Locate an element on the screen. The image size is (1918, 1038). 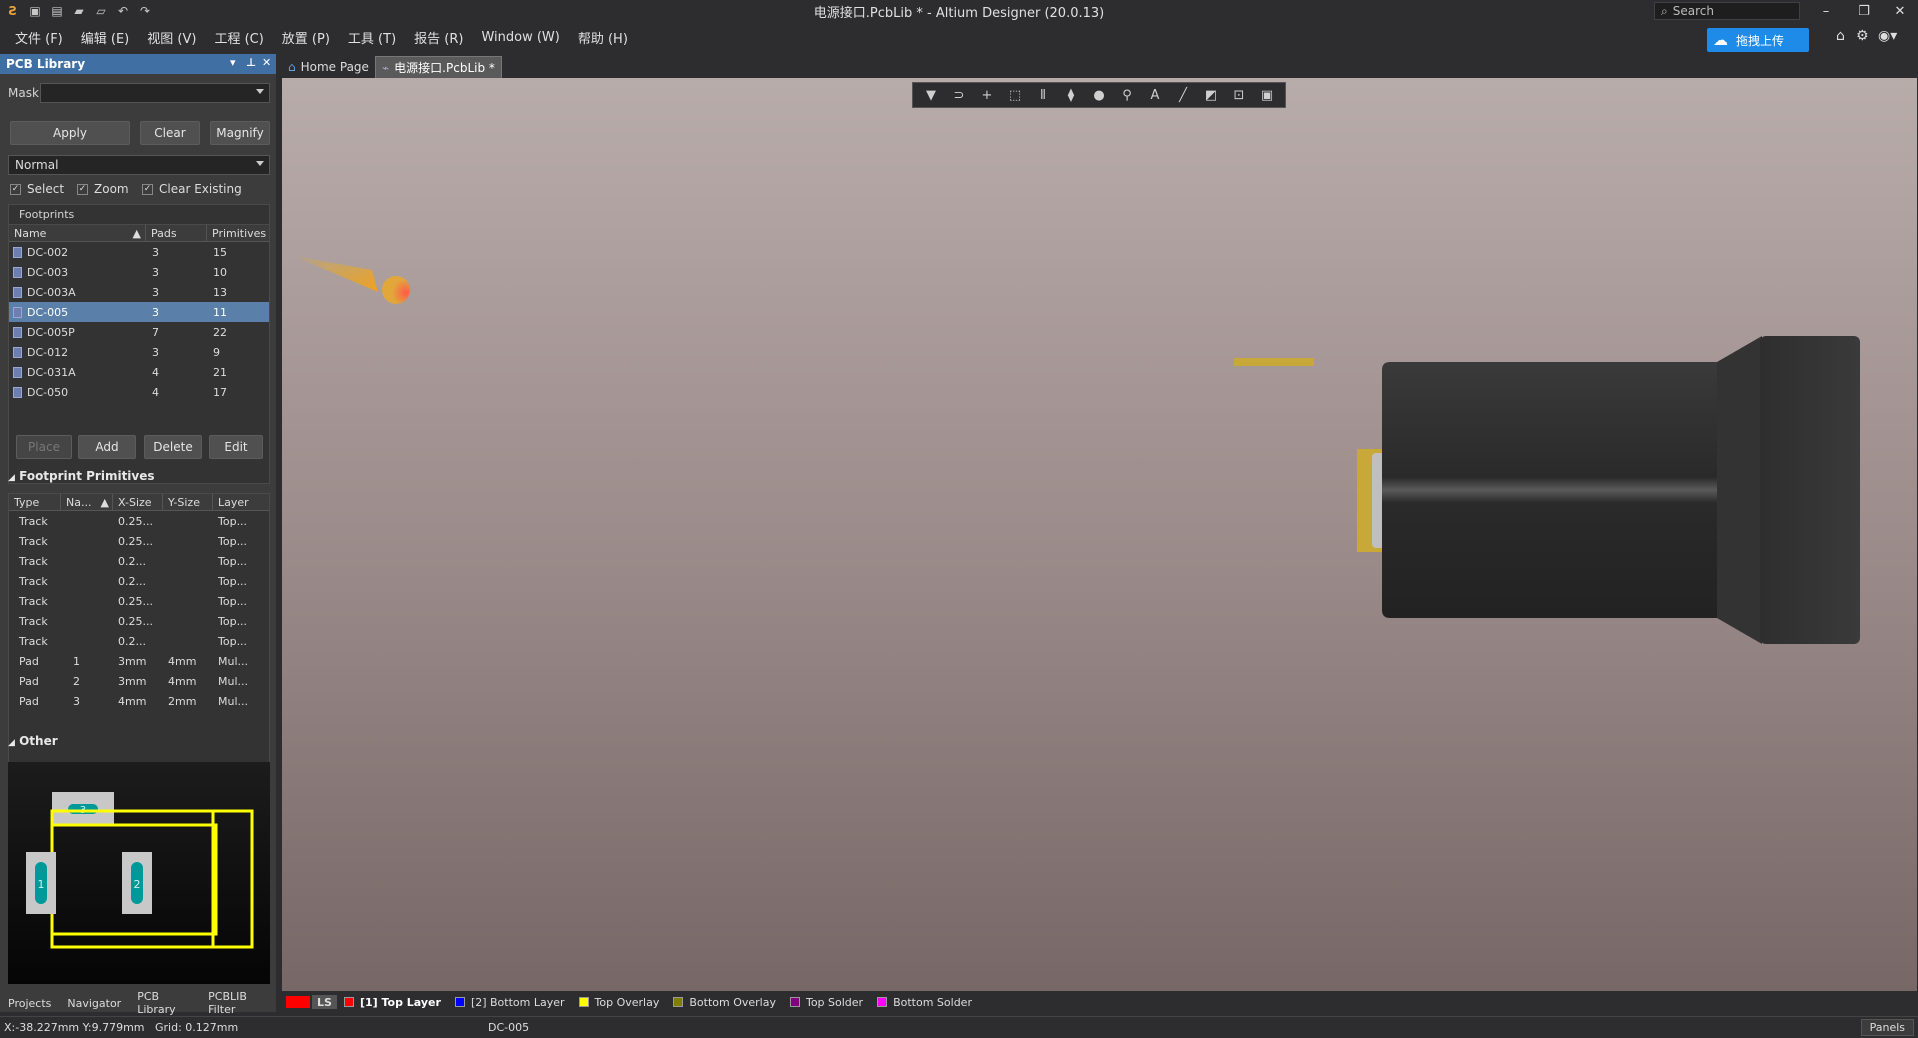
edit-button: Edit is located at coordinates (236, 447).